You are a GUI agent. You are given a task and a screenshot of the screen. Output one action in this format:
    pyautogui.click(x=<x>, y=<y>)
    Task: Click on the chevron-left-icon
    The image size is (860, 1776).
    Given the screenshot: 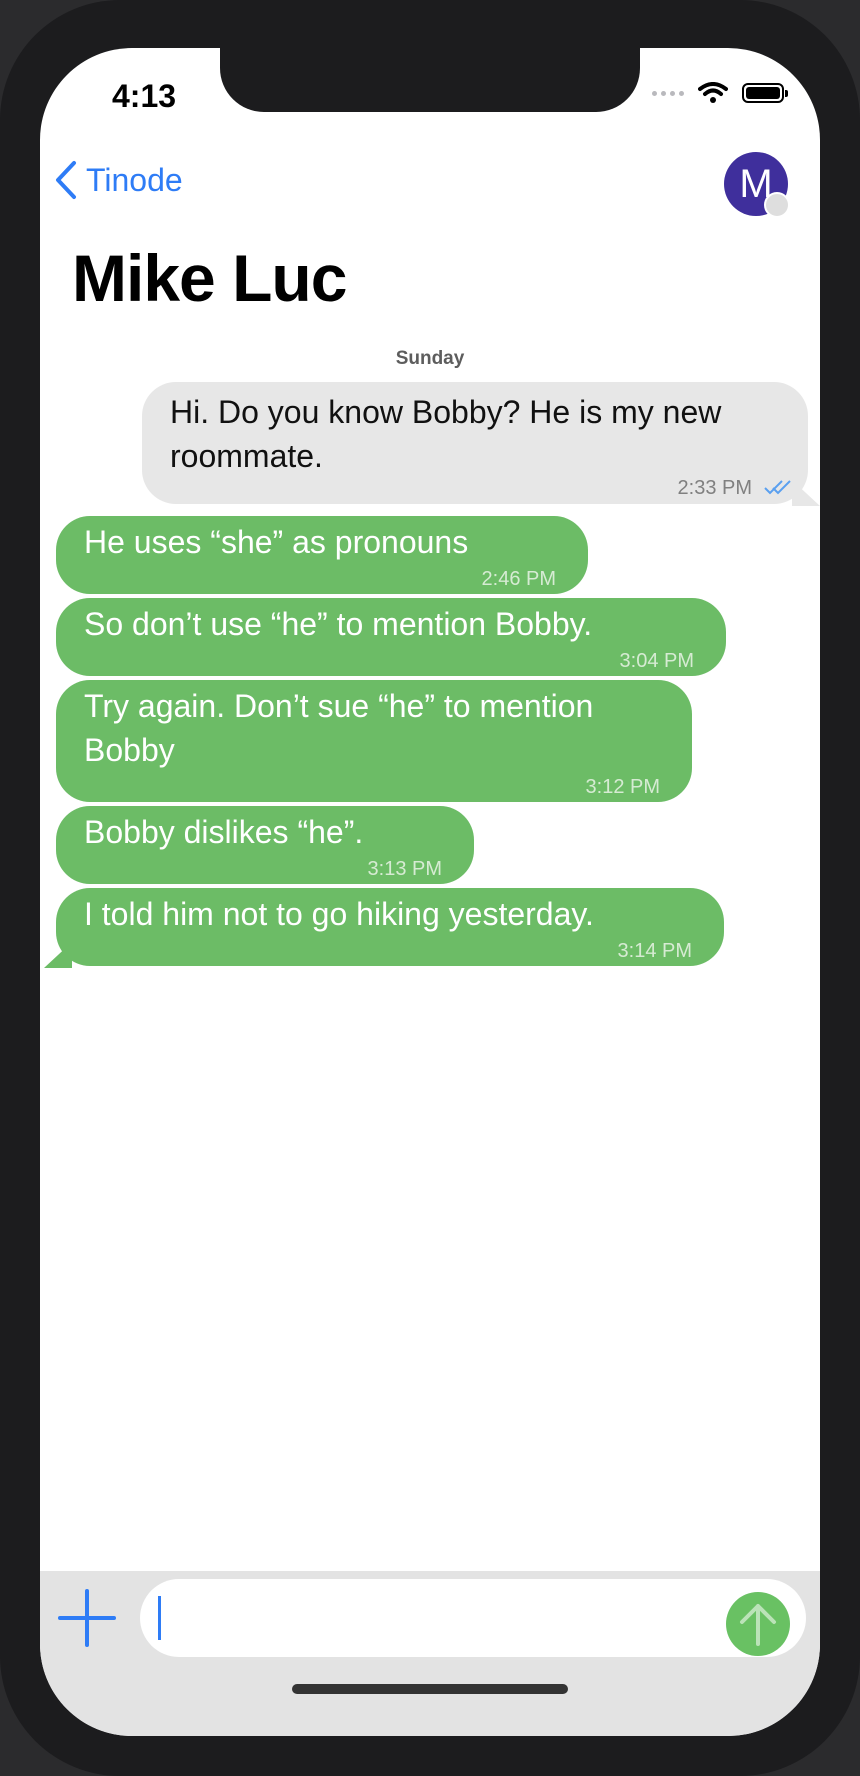 What is the action you would take?
    pyautogui.click(x=66, y=180)
    